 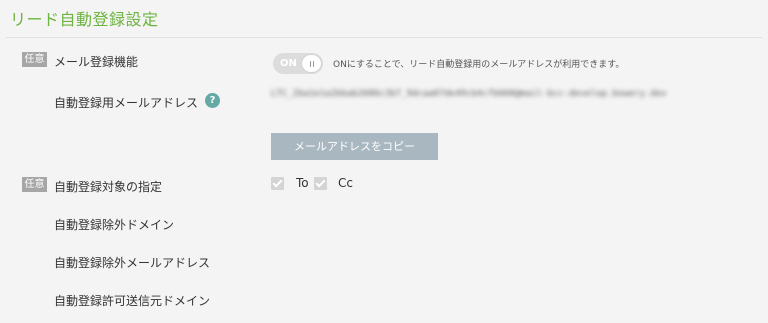 I want to click on excluded-emails-label: 自動登録除外メールアドレス, so click(x=132, y=263).